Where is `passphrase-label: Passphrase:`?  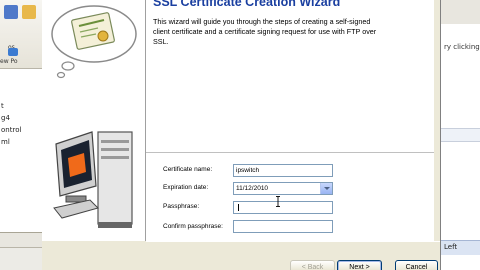
passphrase-label: Passphrase: is located at coordinates (181, 206).